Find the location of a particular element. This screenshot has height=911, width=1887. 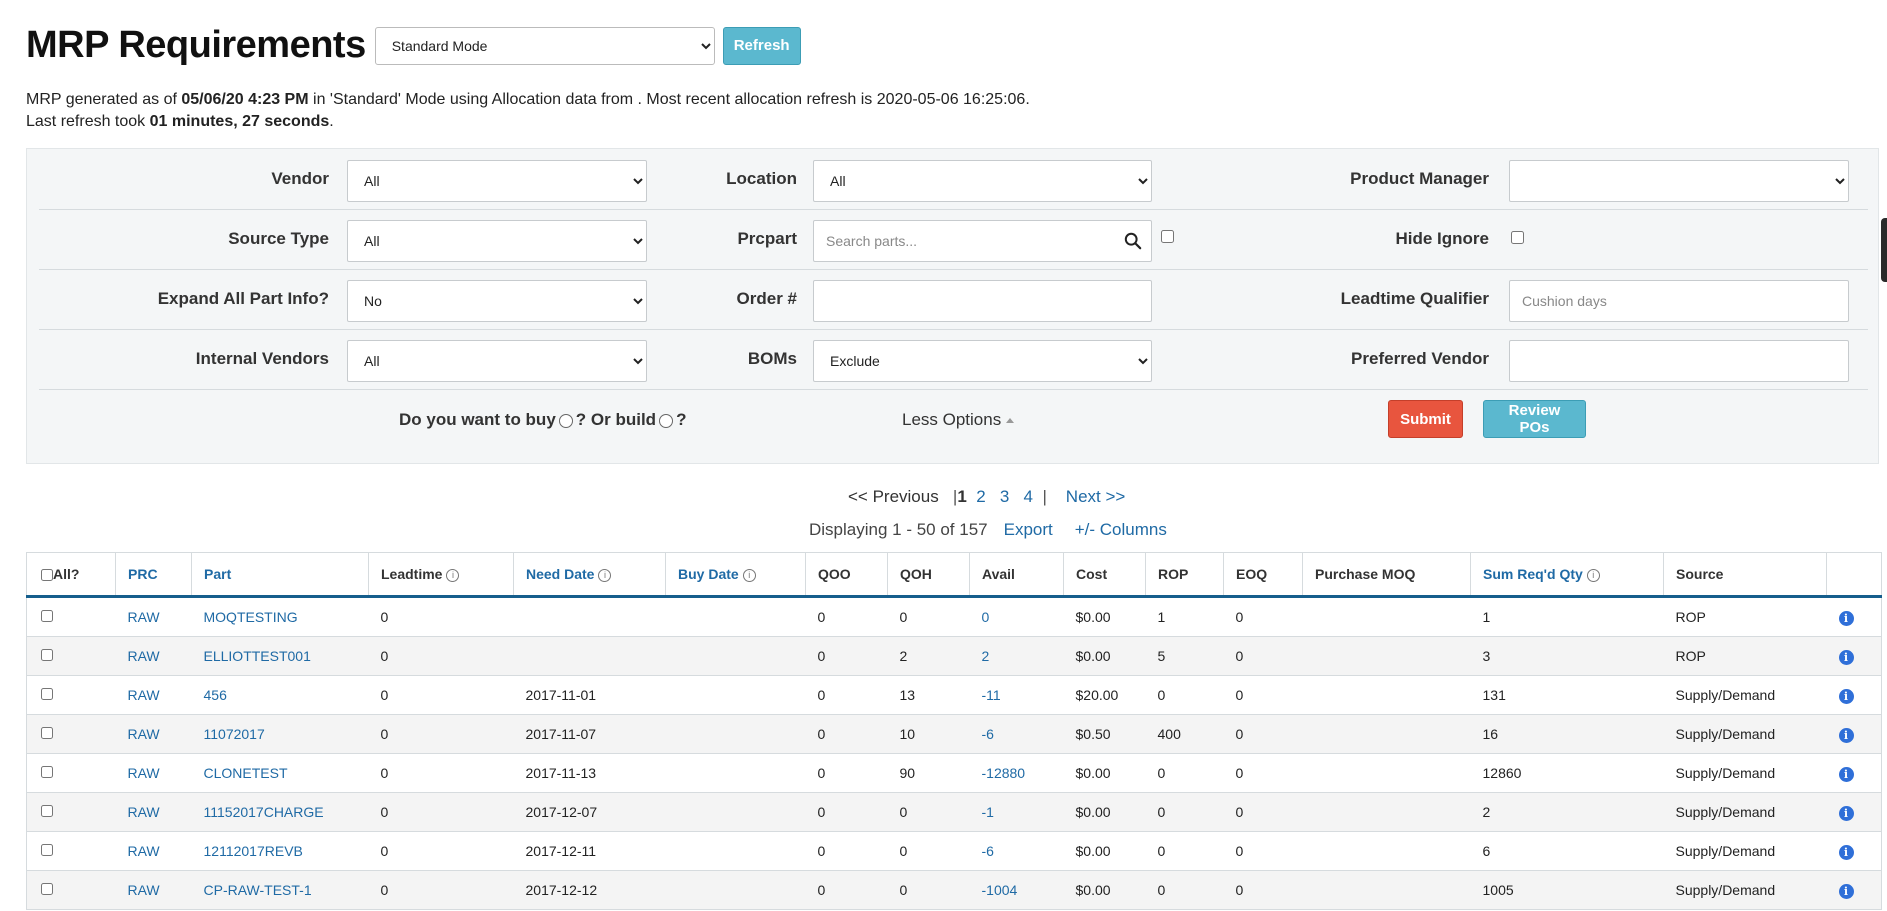

row-avail: -12880 is located at coordinates (1016, 773).